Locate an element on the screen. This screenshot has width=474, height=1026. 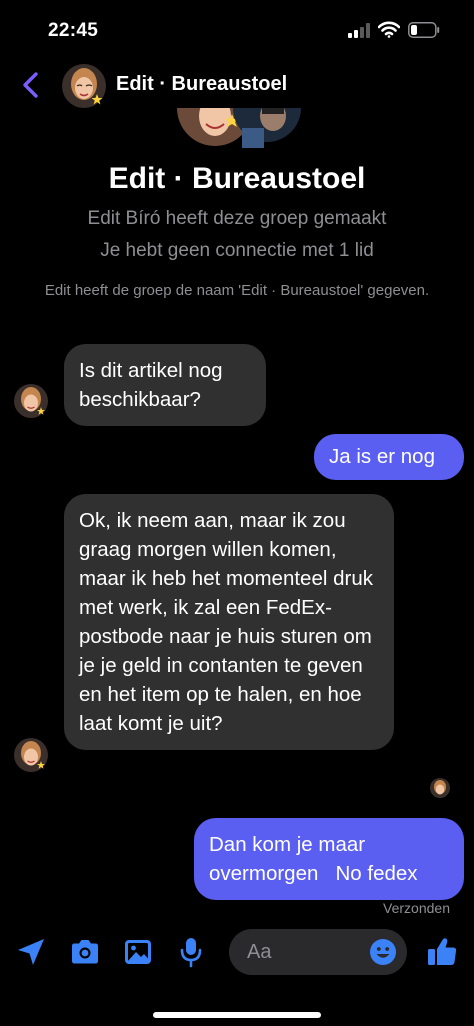
sent-status: Verzonden is located at coordinates (416, 908).